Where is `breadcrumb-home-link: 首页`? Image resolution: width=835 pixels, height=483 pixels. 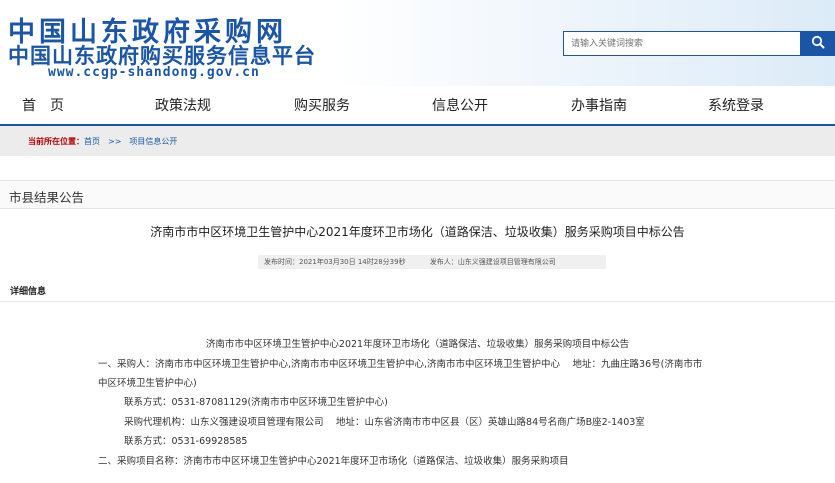 breadcrumb-home-link: 首页 is located at coordinates (92, 141).